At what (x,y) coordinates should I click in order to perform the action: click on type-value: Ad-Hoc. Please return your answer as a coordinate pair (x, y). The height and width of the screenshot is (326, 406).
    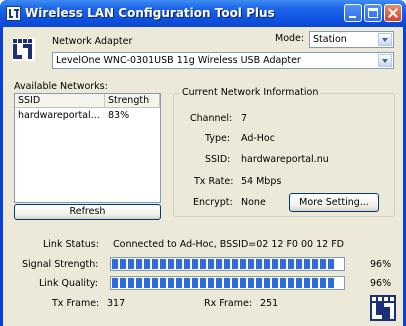
    Looking at the image, I should click on (258, 138).